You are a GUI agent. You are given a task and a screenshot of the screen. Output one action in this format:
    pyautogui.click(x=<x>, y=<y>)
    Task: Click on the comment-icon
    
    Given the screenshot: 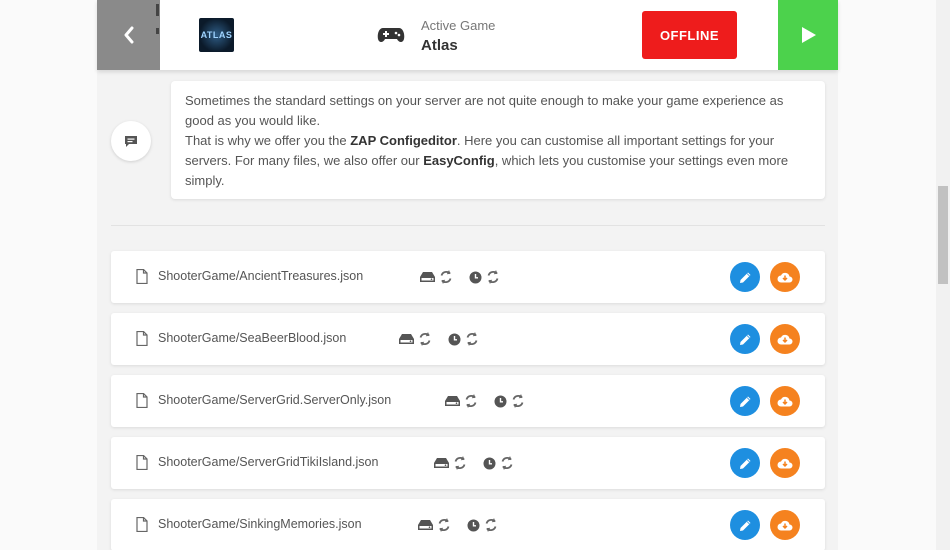 What is the action you would take?
    pyautogui.click(x=131, y=141)
    